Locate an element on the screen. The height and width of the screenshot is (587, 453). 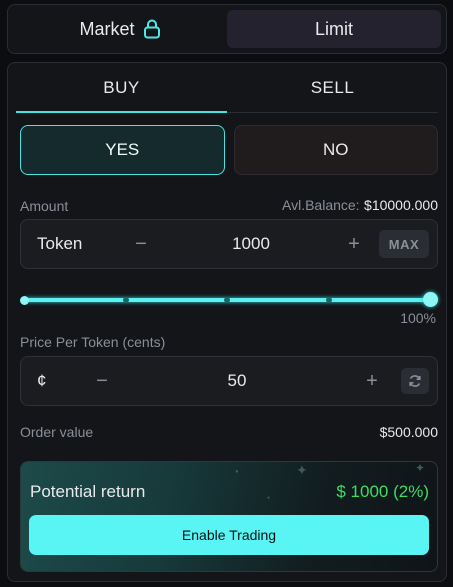
order-value-row: Order value $500.000 is located at coordinates (229, 432).